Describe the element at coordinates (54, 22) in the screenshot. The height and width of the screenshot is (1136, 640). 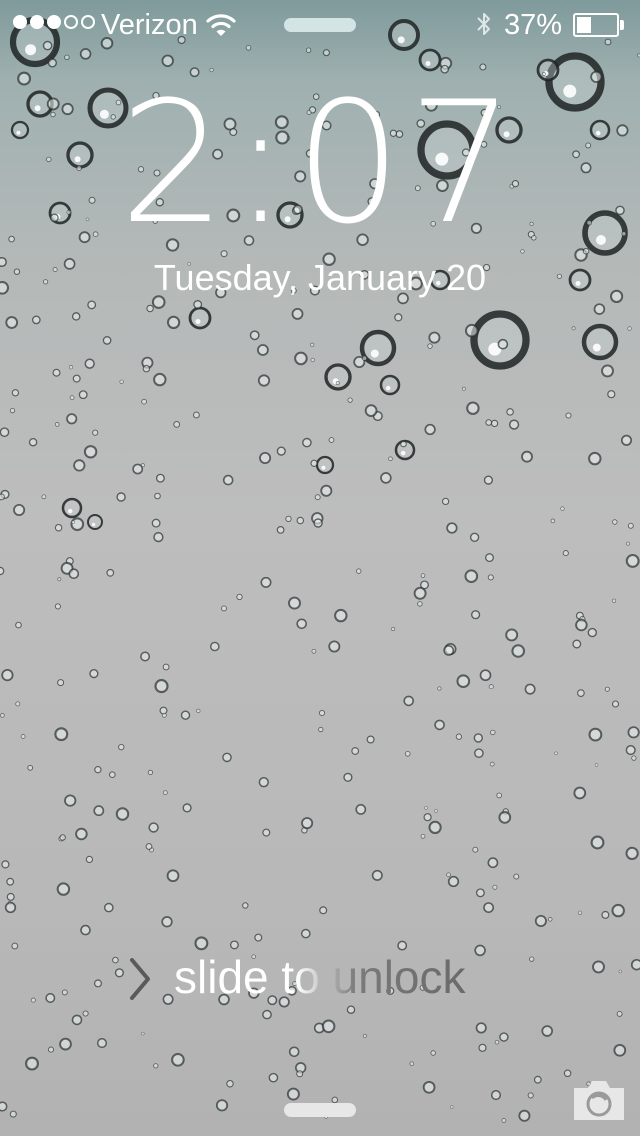
I see `signal-strength-icon` at that location.